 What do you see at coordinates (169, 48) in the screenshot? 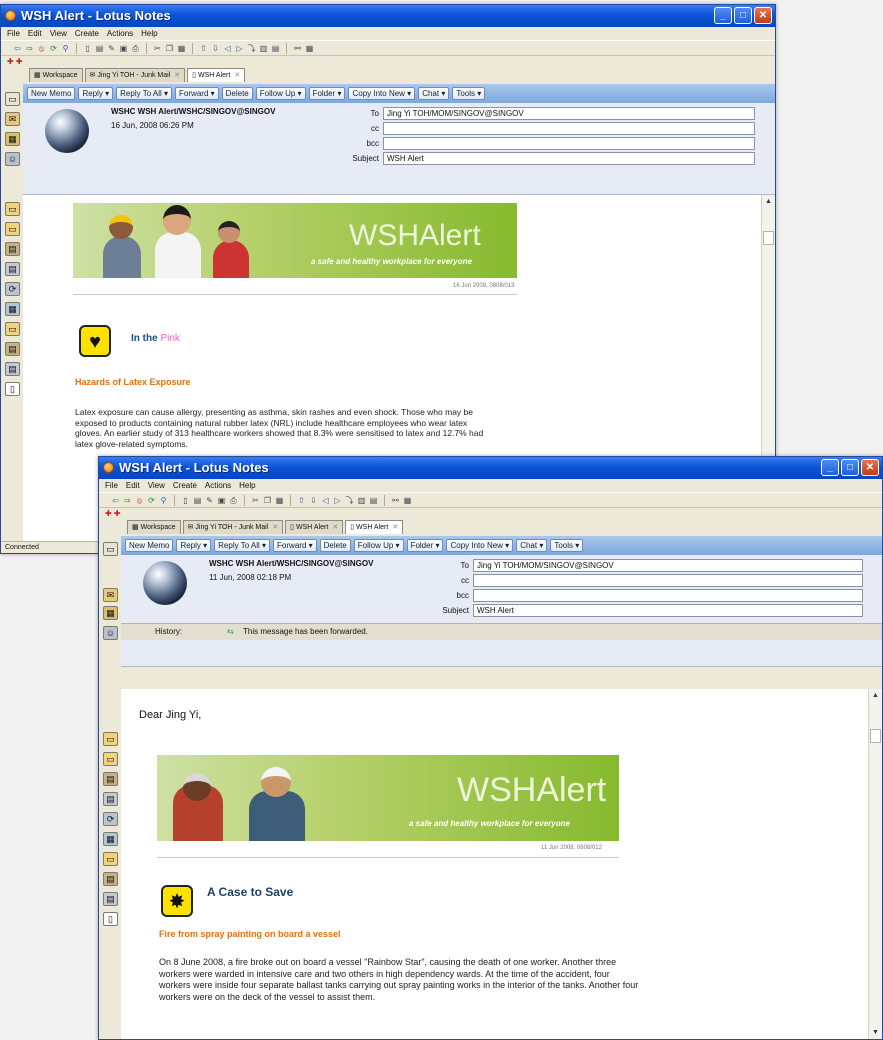
I see `copy-icon: ❐` at bounding box center [169, 48].